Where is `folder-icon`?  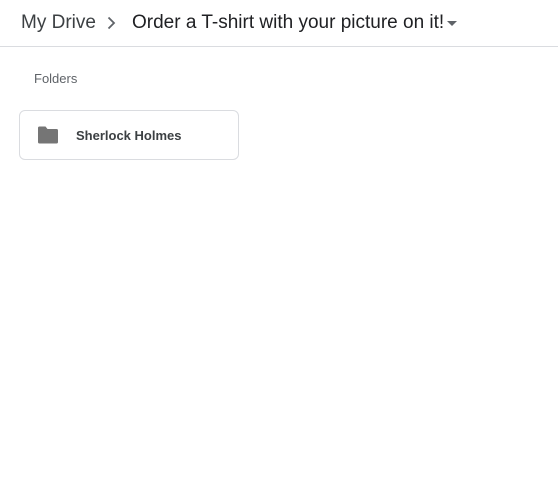 folder-icon is located at coordinates (48, 135).